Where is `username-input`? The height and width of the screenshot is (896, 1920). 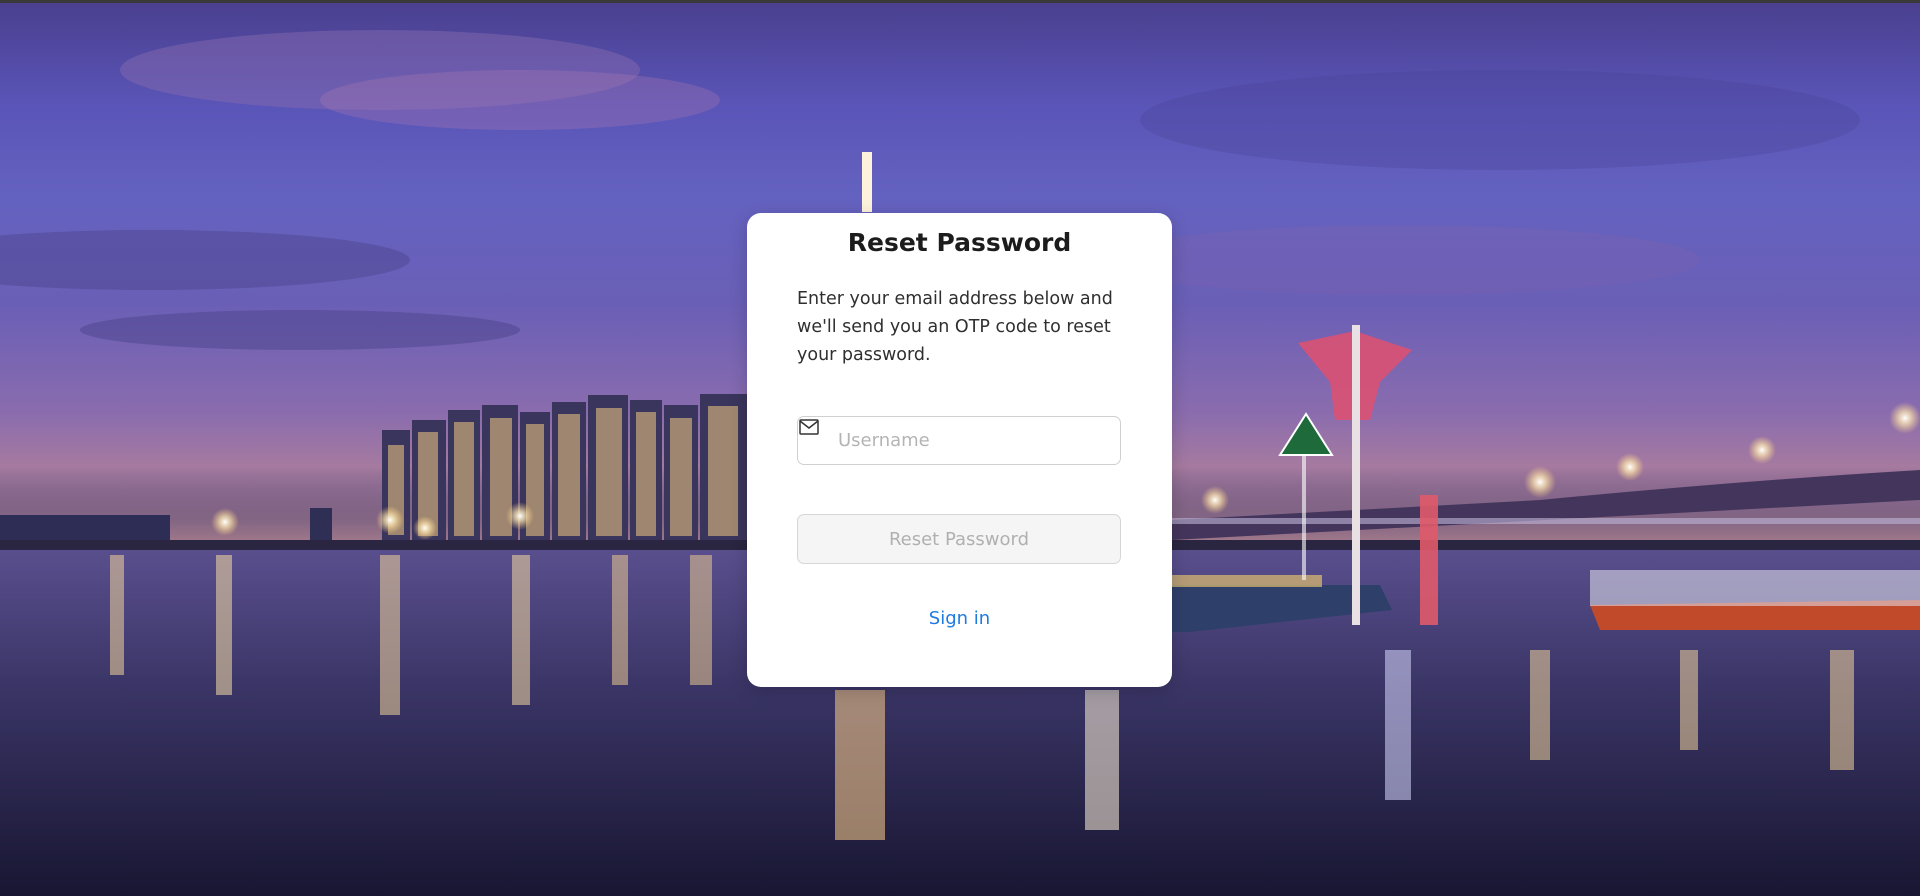
username-input is located at coordinates (973, 440).